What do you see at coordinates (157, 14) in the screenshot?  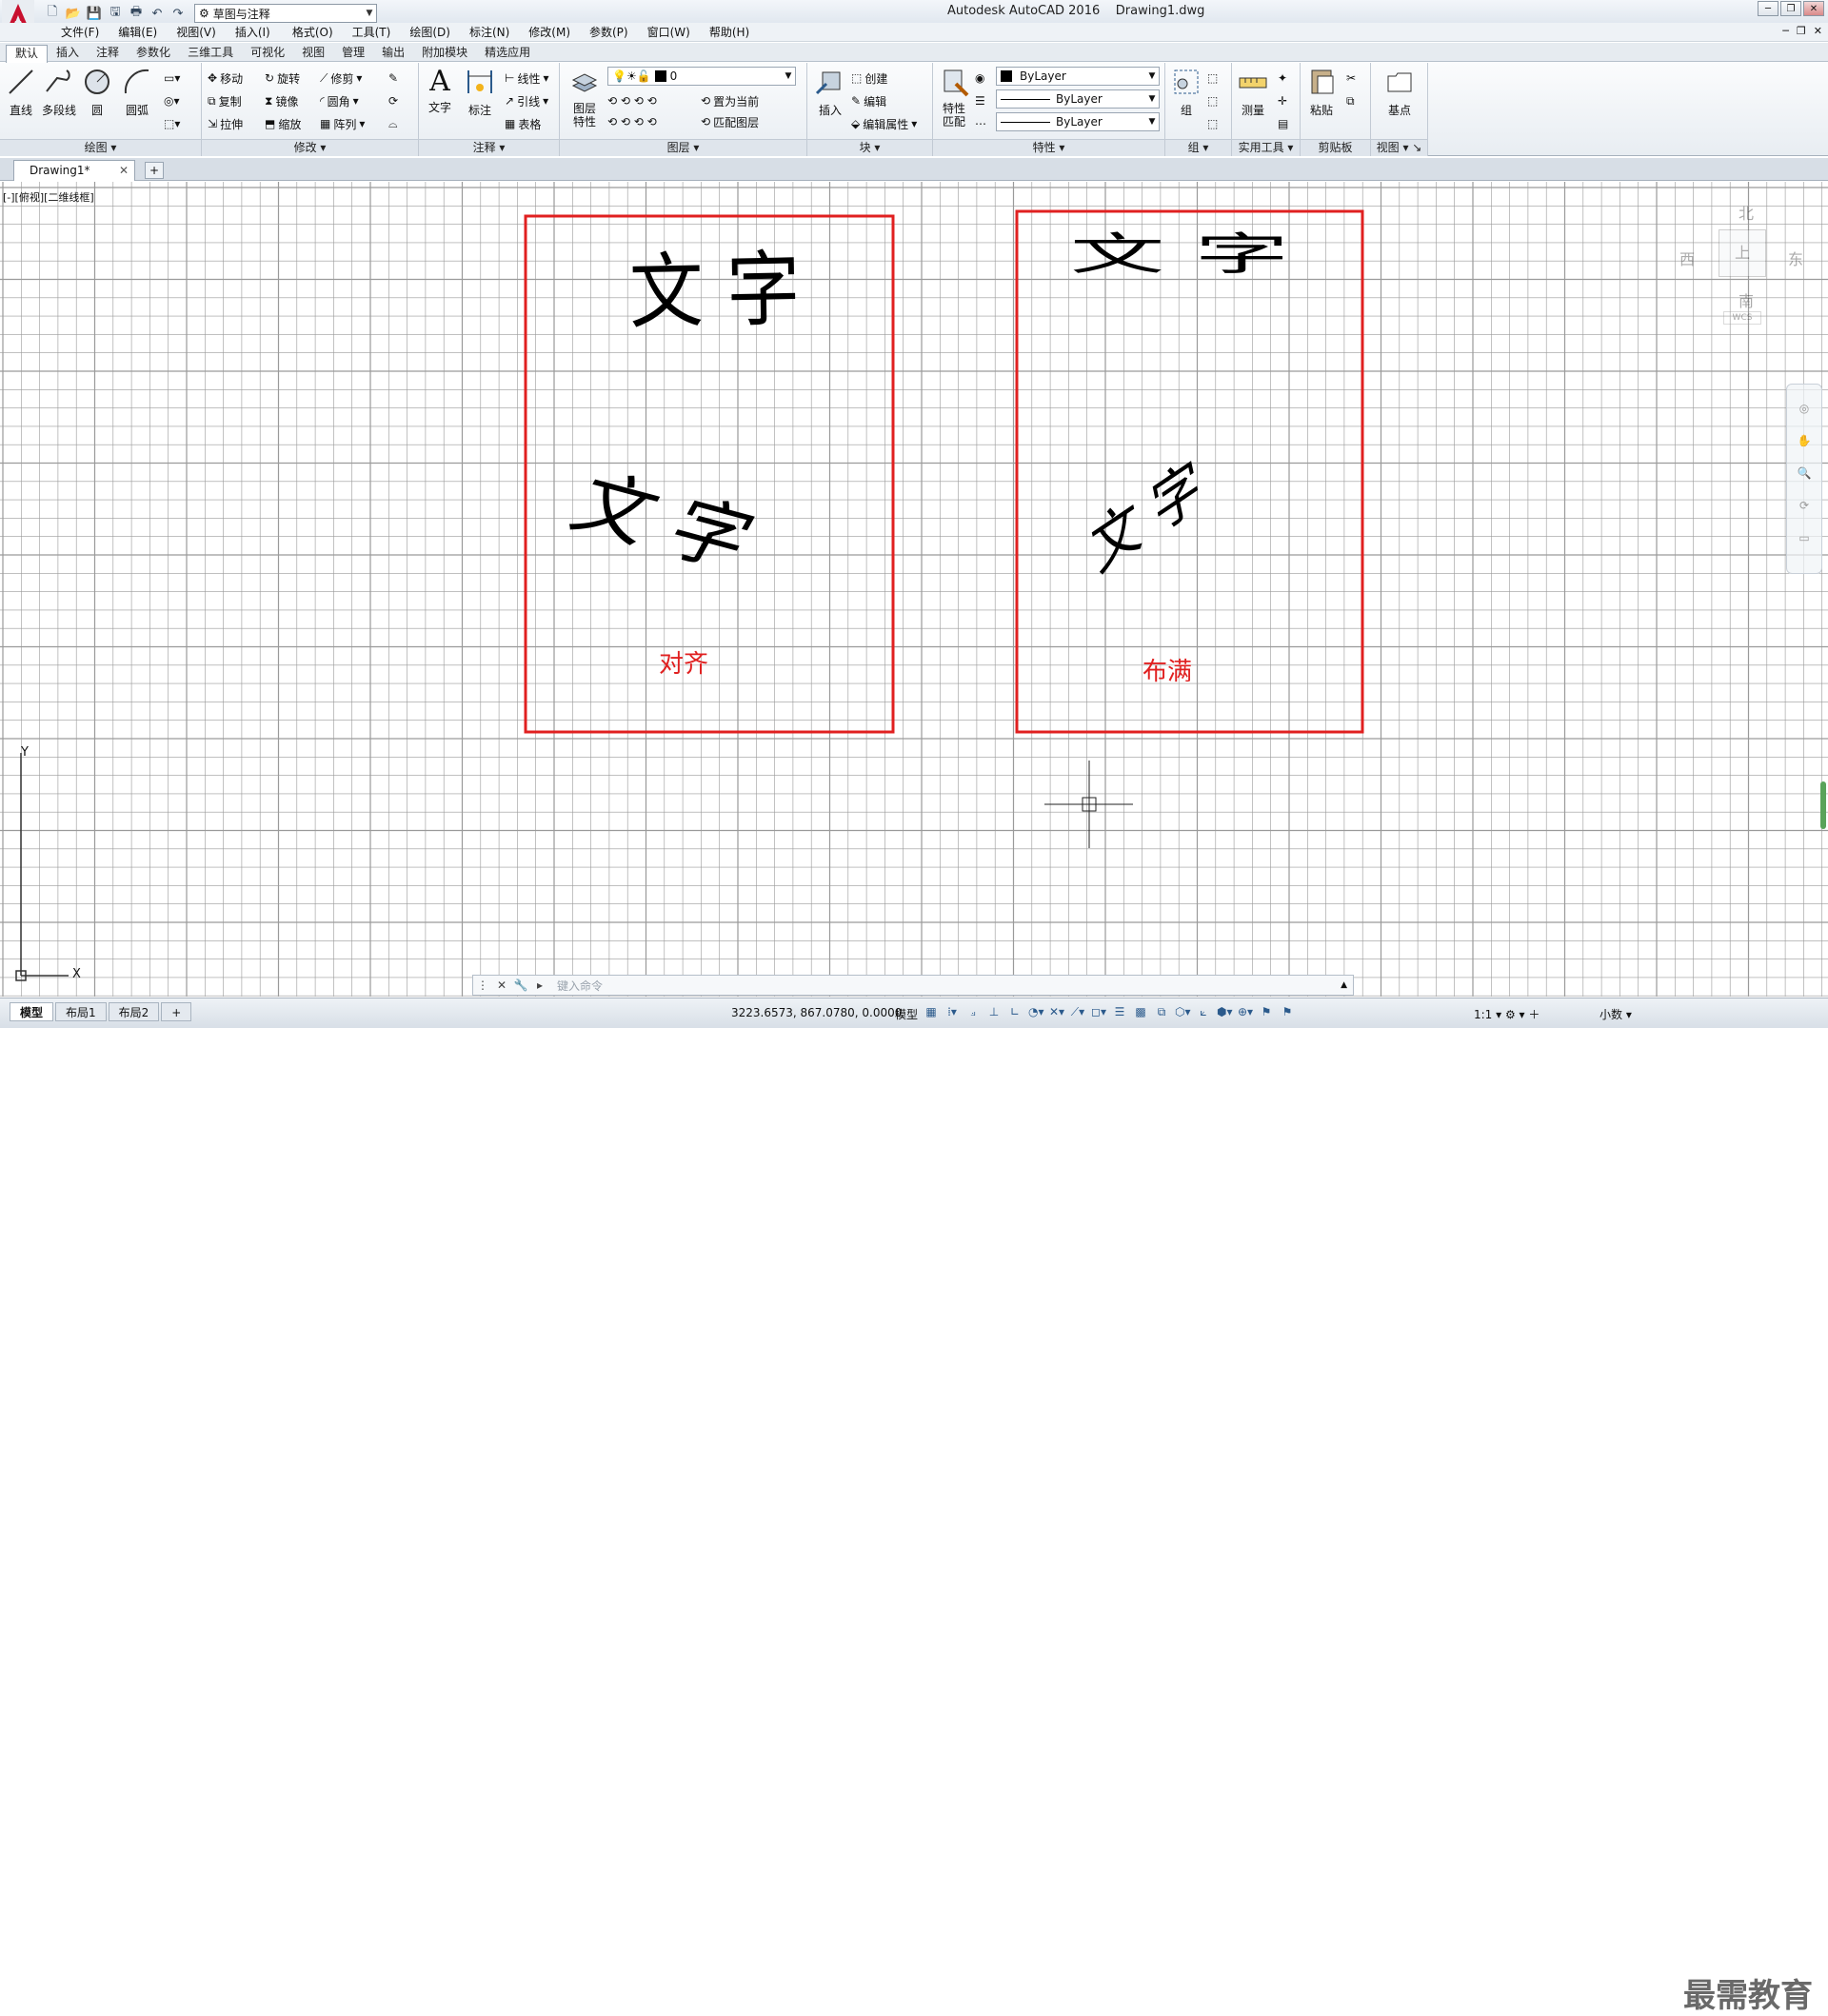 I see `undo-icon: ↶` at bounding box center [157, 14].